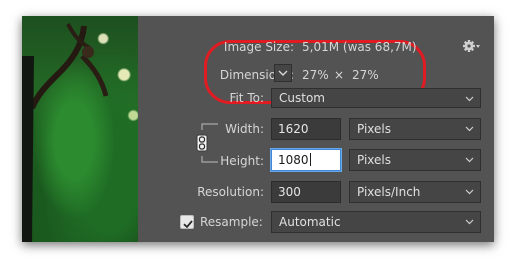  I want to click on dimensions-width-value: 27%, so click(315, 75).